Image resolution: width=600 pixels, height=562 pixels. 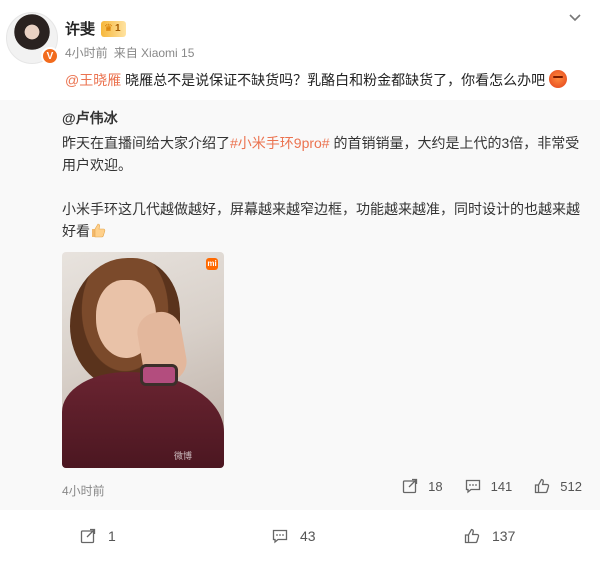 I want to click on smart-band, so click(x=159, y=375).